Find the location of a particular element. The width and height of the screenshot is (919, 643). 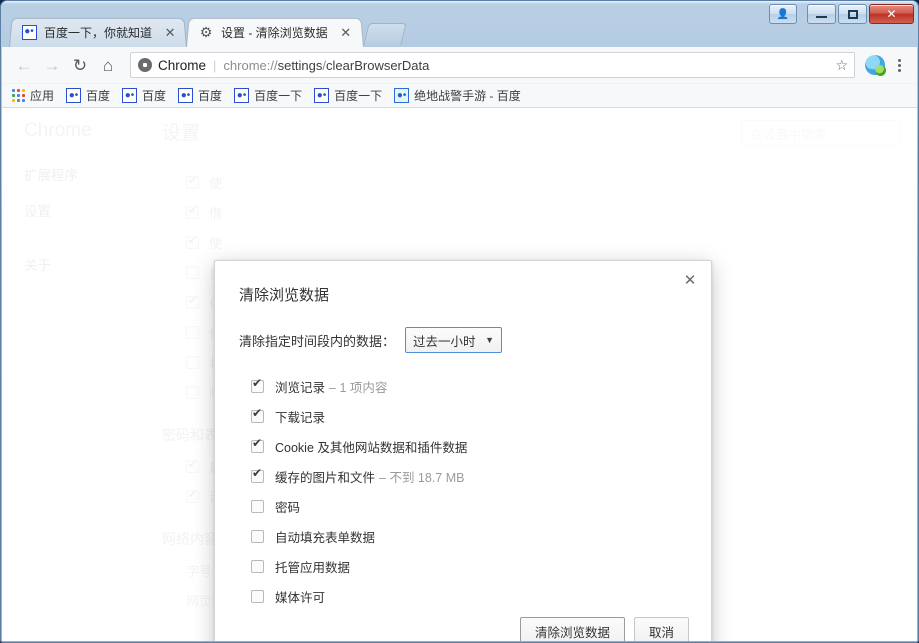

chrome-logo-icon is located at coordinates (145, 65).